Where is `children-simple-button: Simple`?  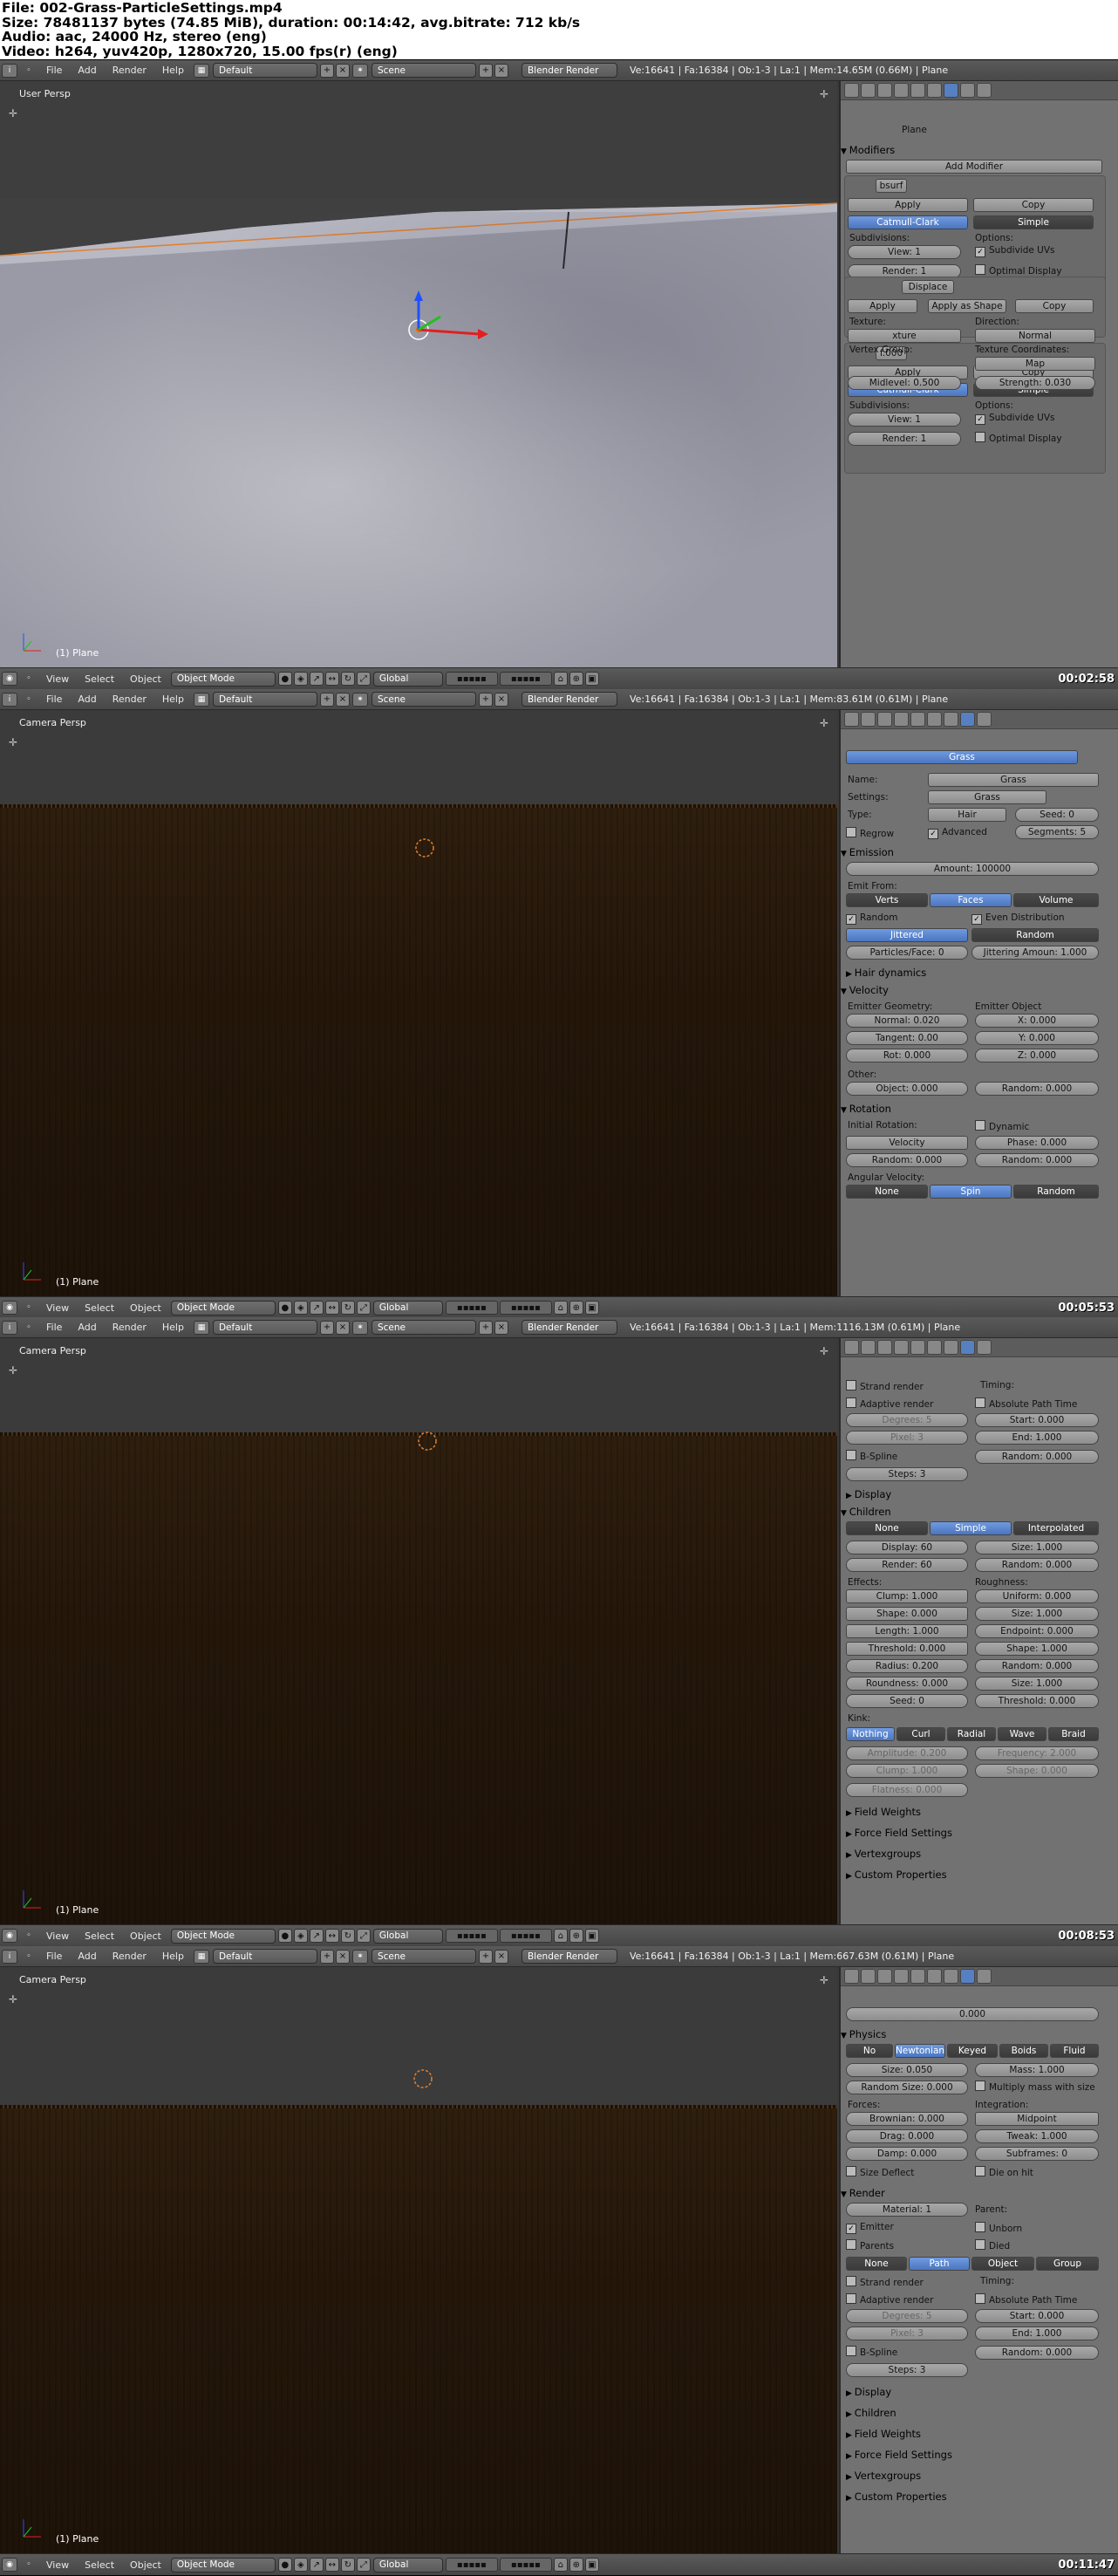 children-simple-button: Simple is located at coordinates (971, 1528).